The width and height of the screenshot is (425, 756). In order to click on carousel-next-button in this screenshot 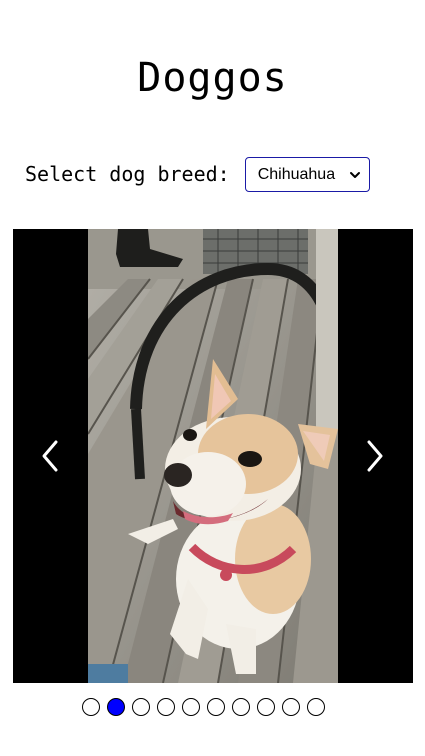, I will do `click(375, 456)`.